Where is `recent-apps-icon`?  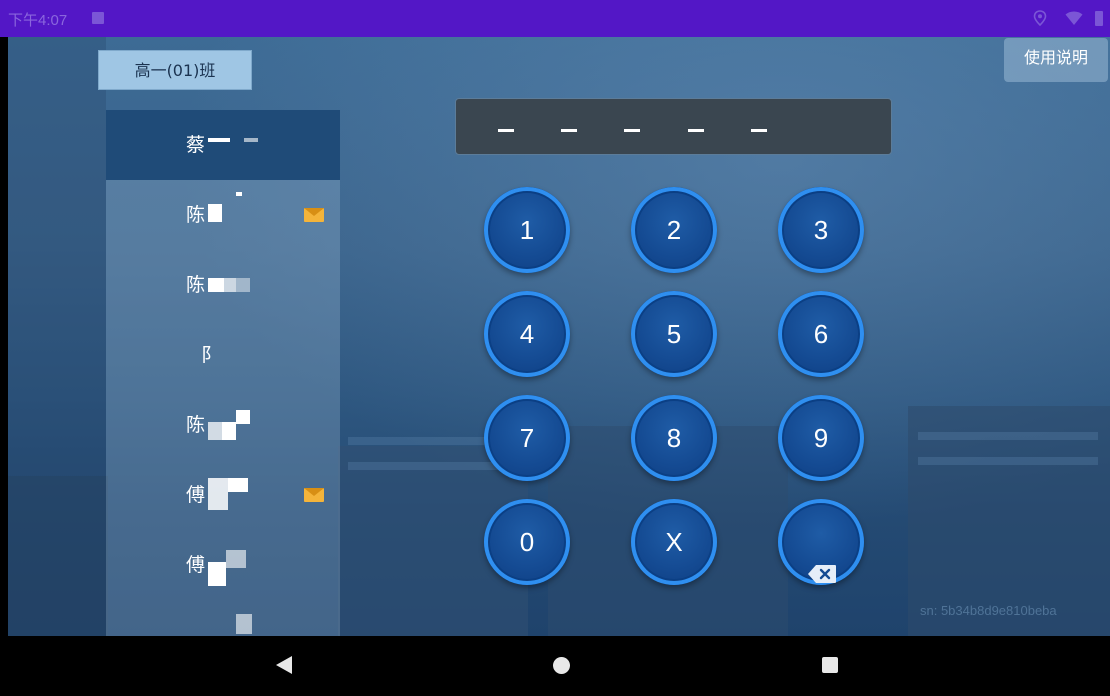
recent-apps-icon is located at coordinates (830, 665).